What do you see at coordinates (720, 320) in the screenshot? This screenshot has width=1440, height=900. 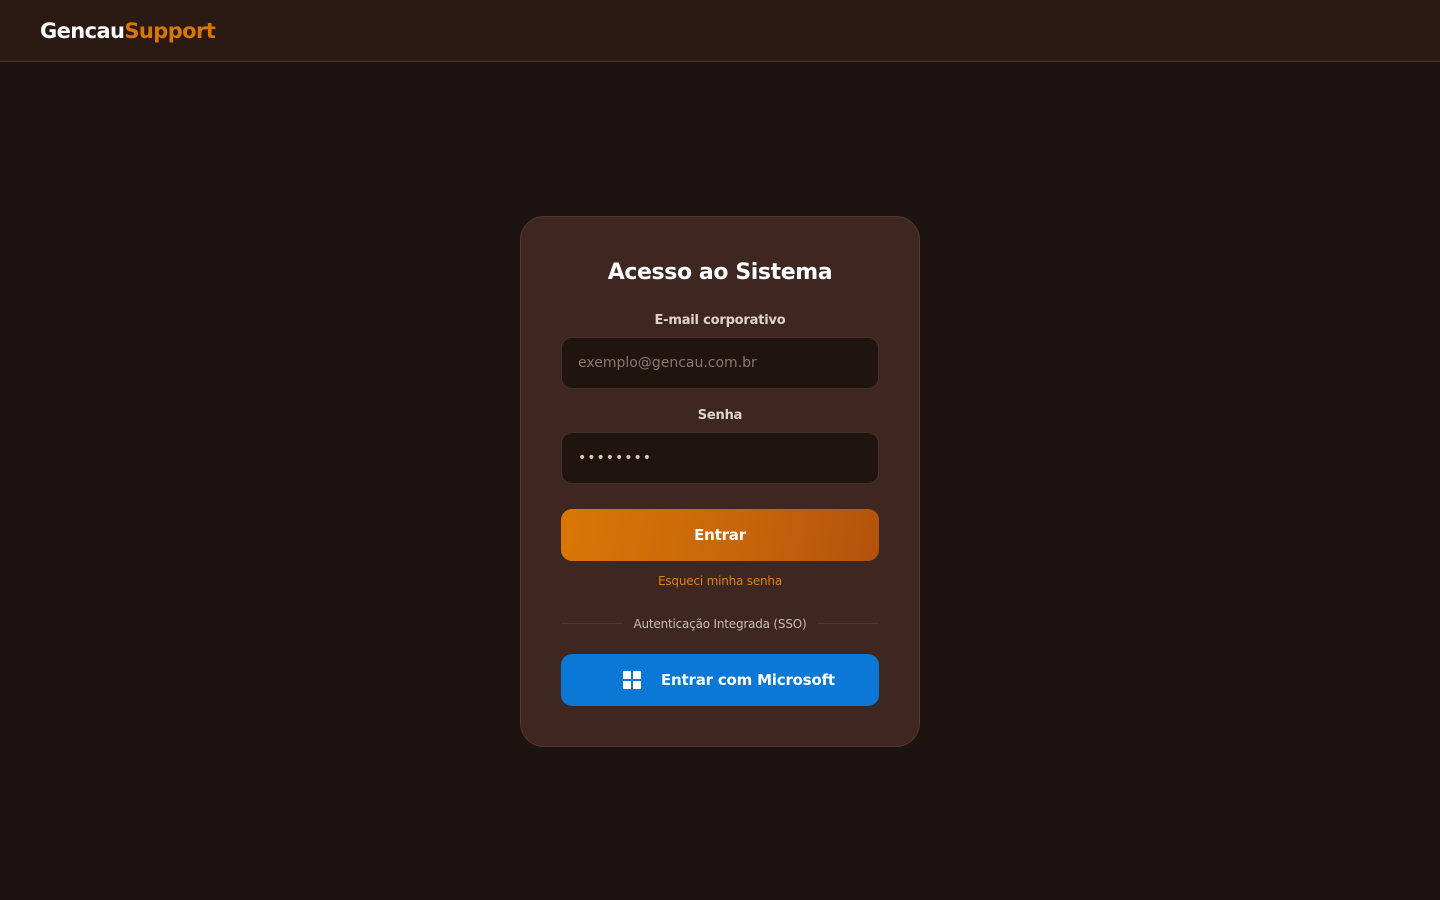 I see `email-label: E-mail corporativo` at bounding box center [720, 320].